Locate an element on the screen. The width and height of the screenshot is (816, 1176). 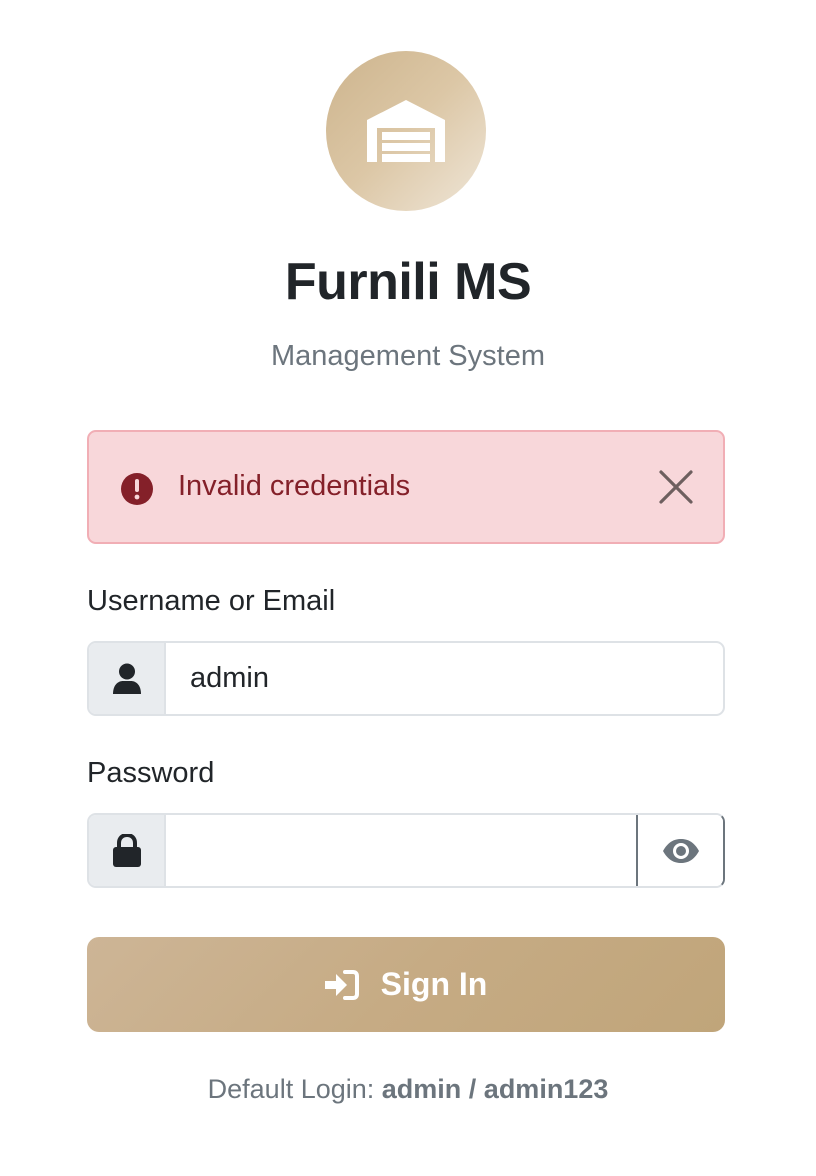
exclamation-circle-icon is located at coordinates (137, 489).